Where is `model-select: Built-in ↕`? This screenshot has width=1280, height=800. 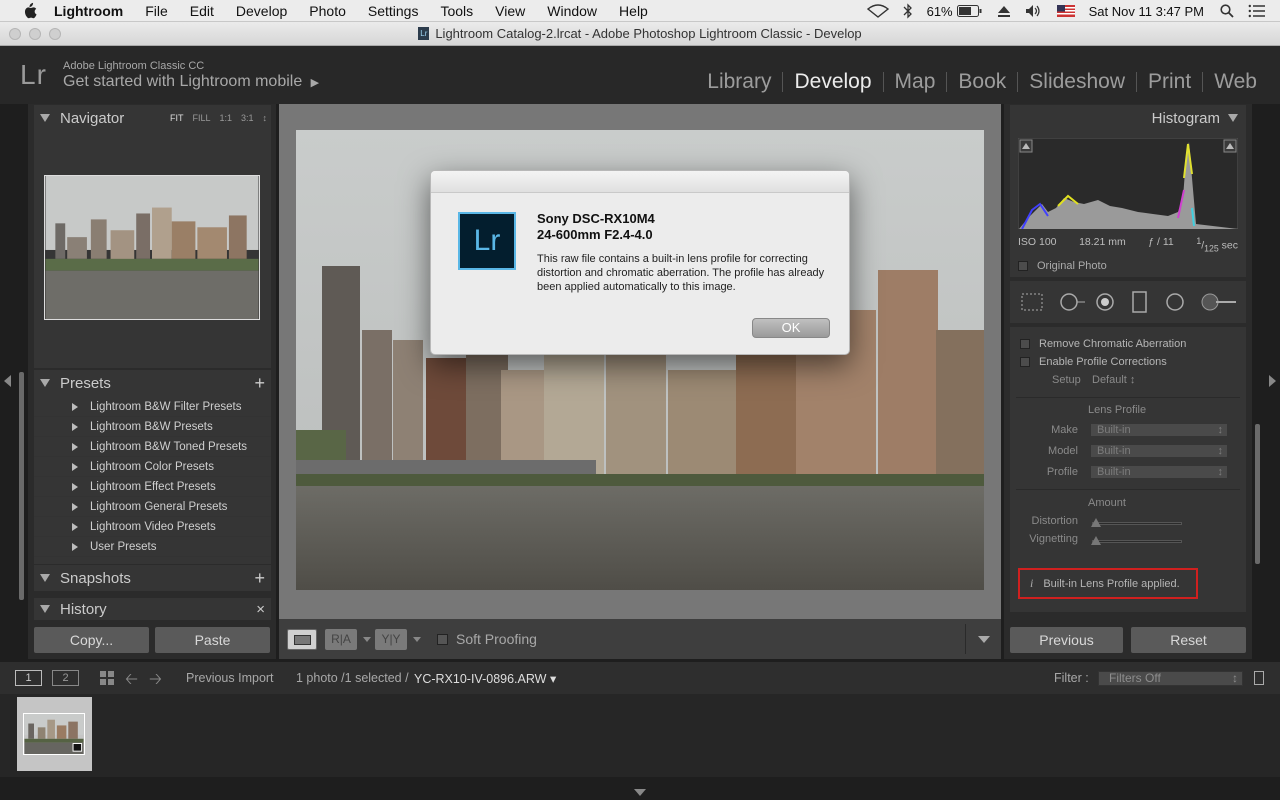
model-select: Built-in ↕ is located at coordinates (1159, 451).